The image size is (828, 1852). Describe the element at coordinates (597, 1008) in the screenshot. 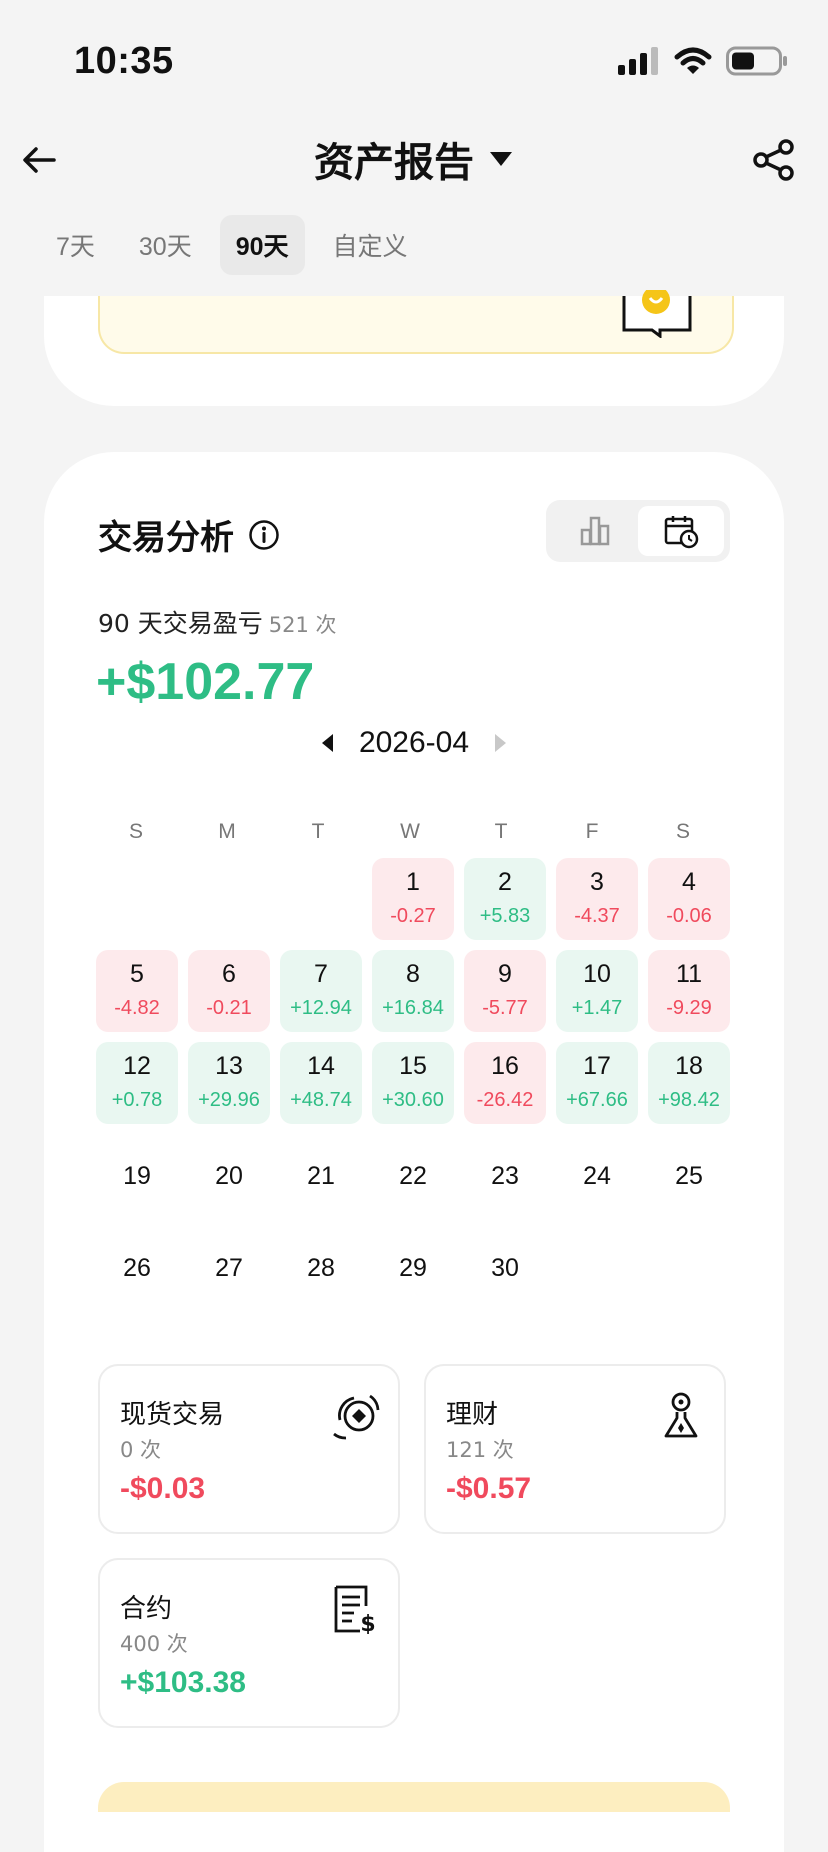

I see `day-pnl-value: +1.47` at that location.